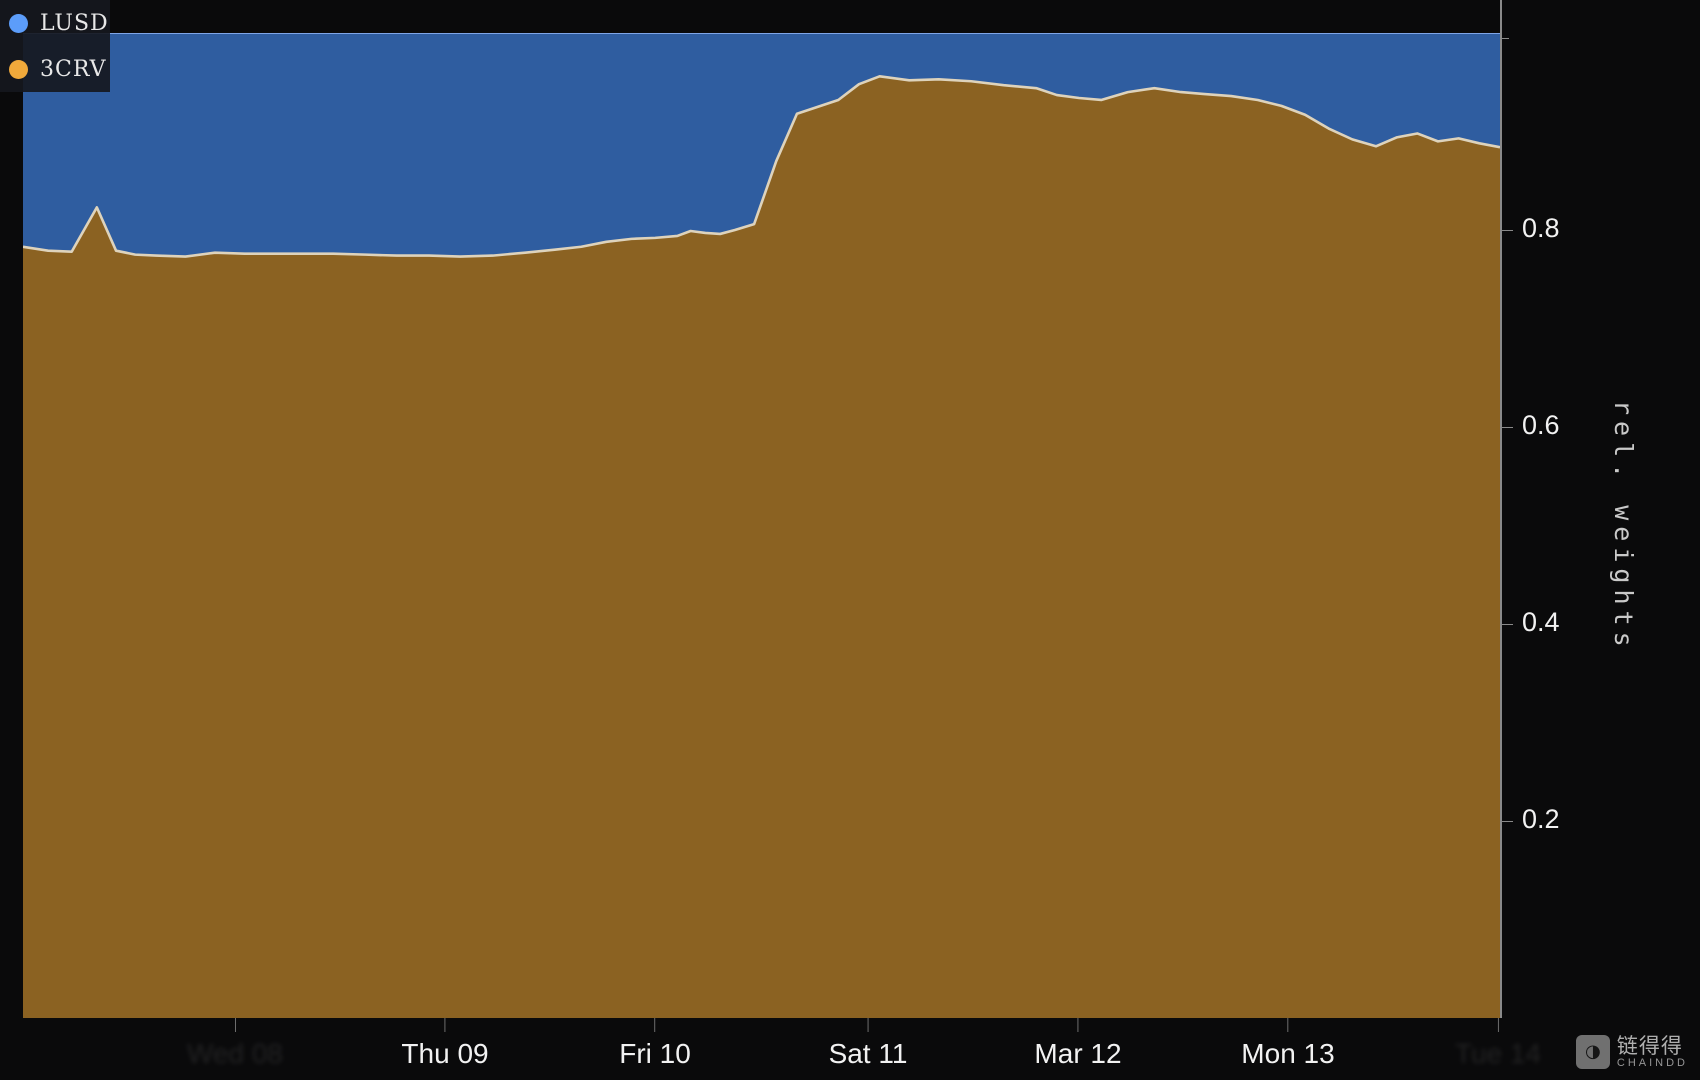 This screenshot has height=1080, width=1700. Describe the element at coordinates (74, 23) in the screenshot. I see `legend-label-lusd: LUSD` at that location.